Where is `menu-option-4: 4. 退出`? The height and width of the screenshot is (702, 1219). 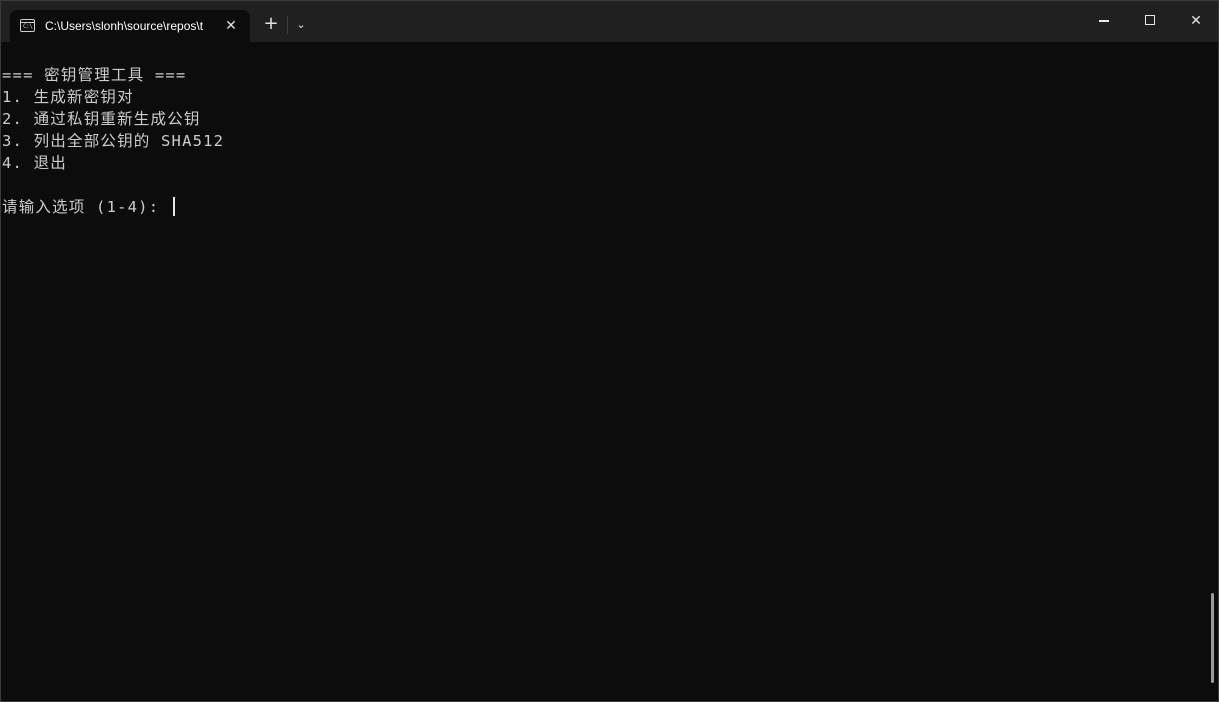
menu-option-4: 4. 退出 is located at coordinates (34, 163).